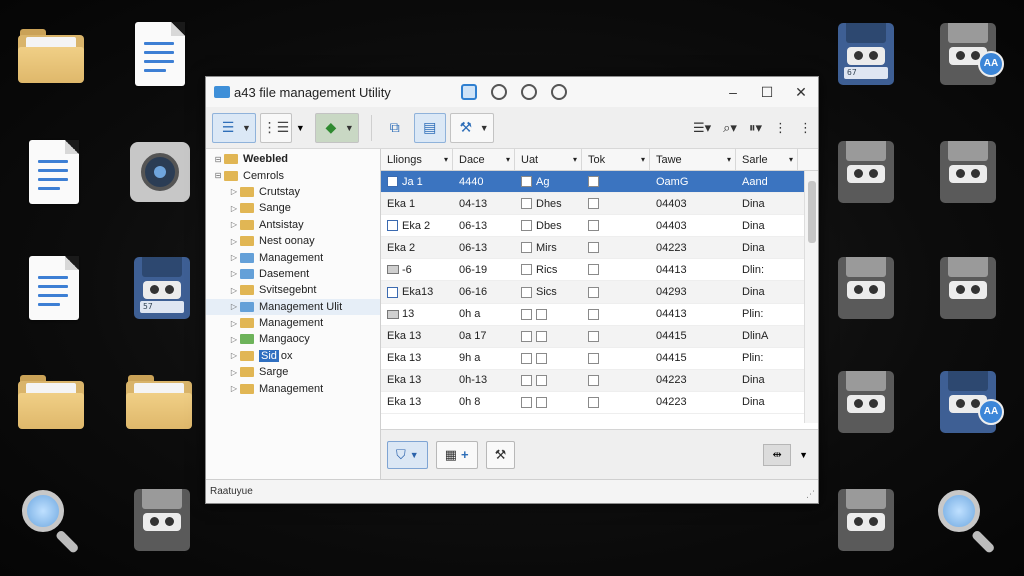 Image resolution: width=1024 pixels, height=576 pixels. What do you see at coordinates (599, 226) in the screenshot?
I see `table-row: Eka 2 06-13 Dbes 04403 Dina` at bounding box center [599, 226].